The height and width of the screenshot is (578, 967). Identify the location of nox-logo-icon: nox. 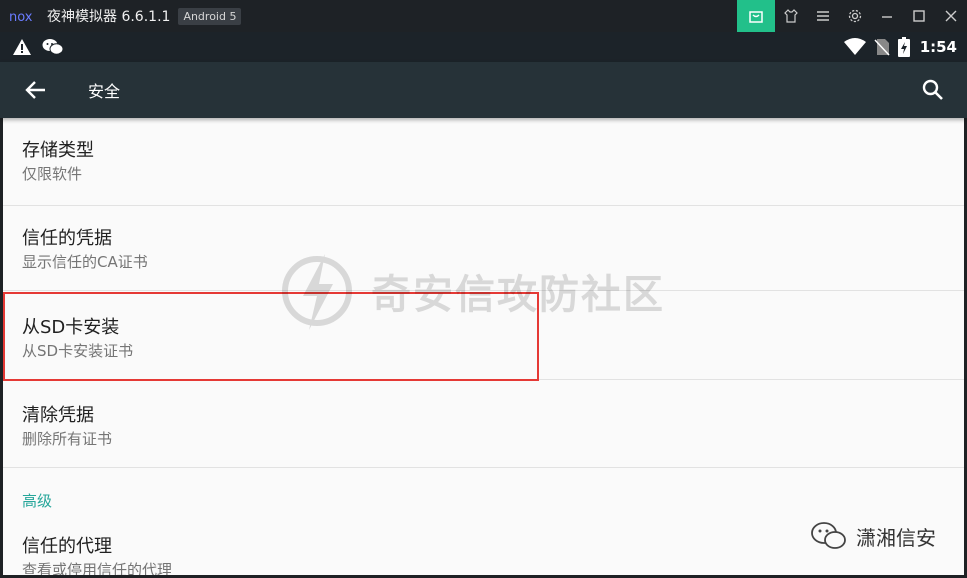
(21, 16).